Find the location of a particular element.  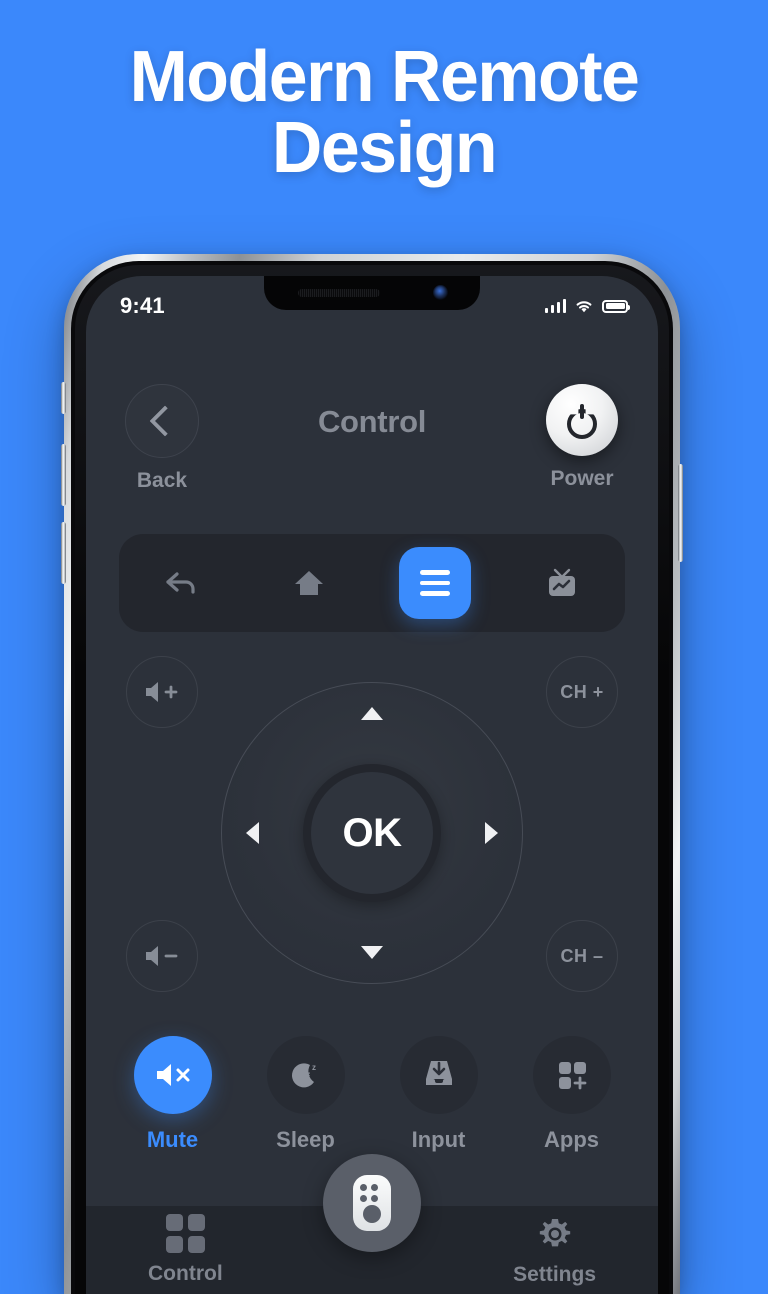

arrow-left-icon is located at coordinates (252, 833).